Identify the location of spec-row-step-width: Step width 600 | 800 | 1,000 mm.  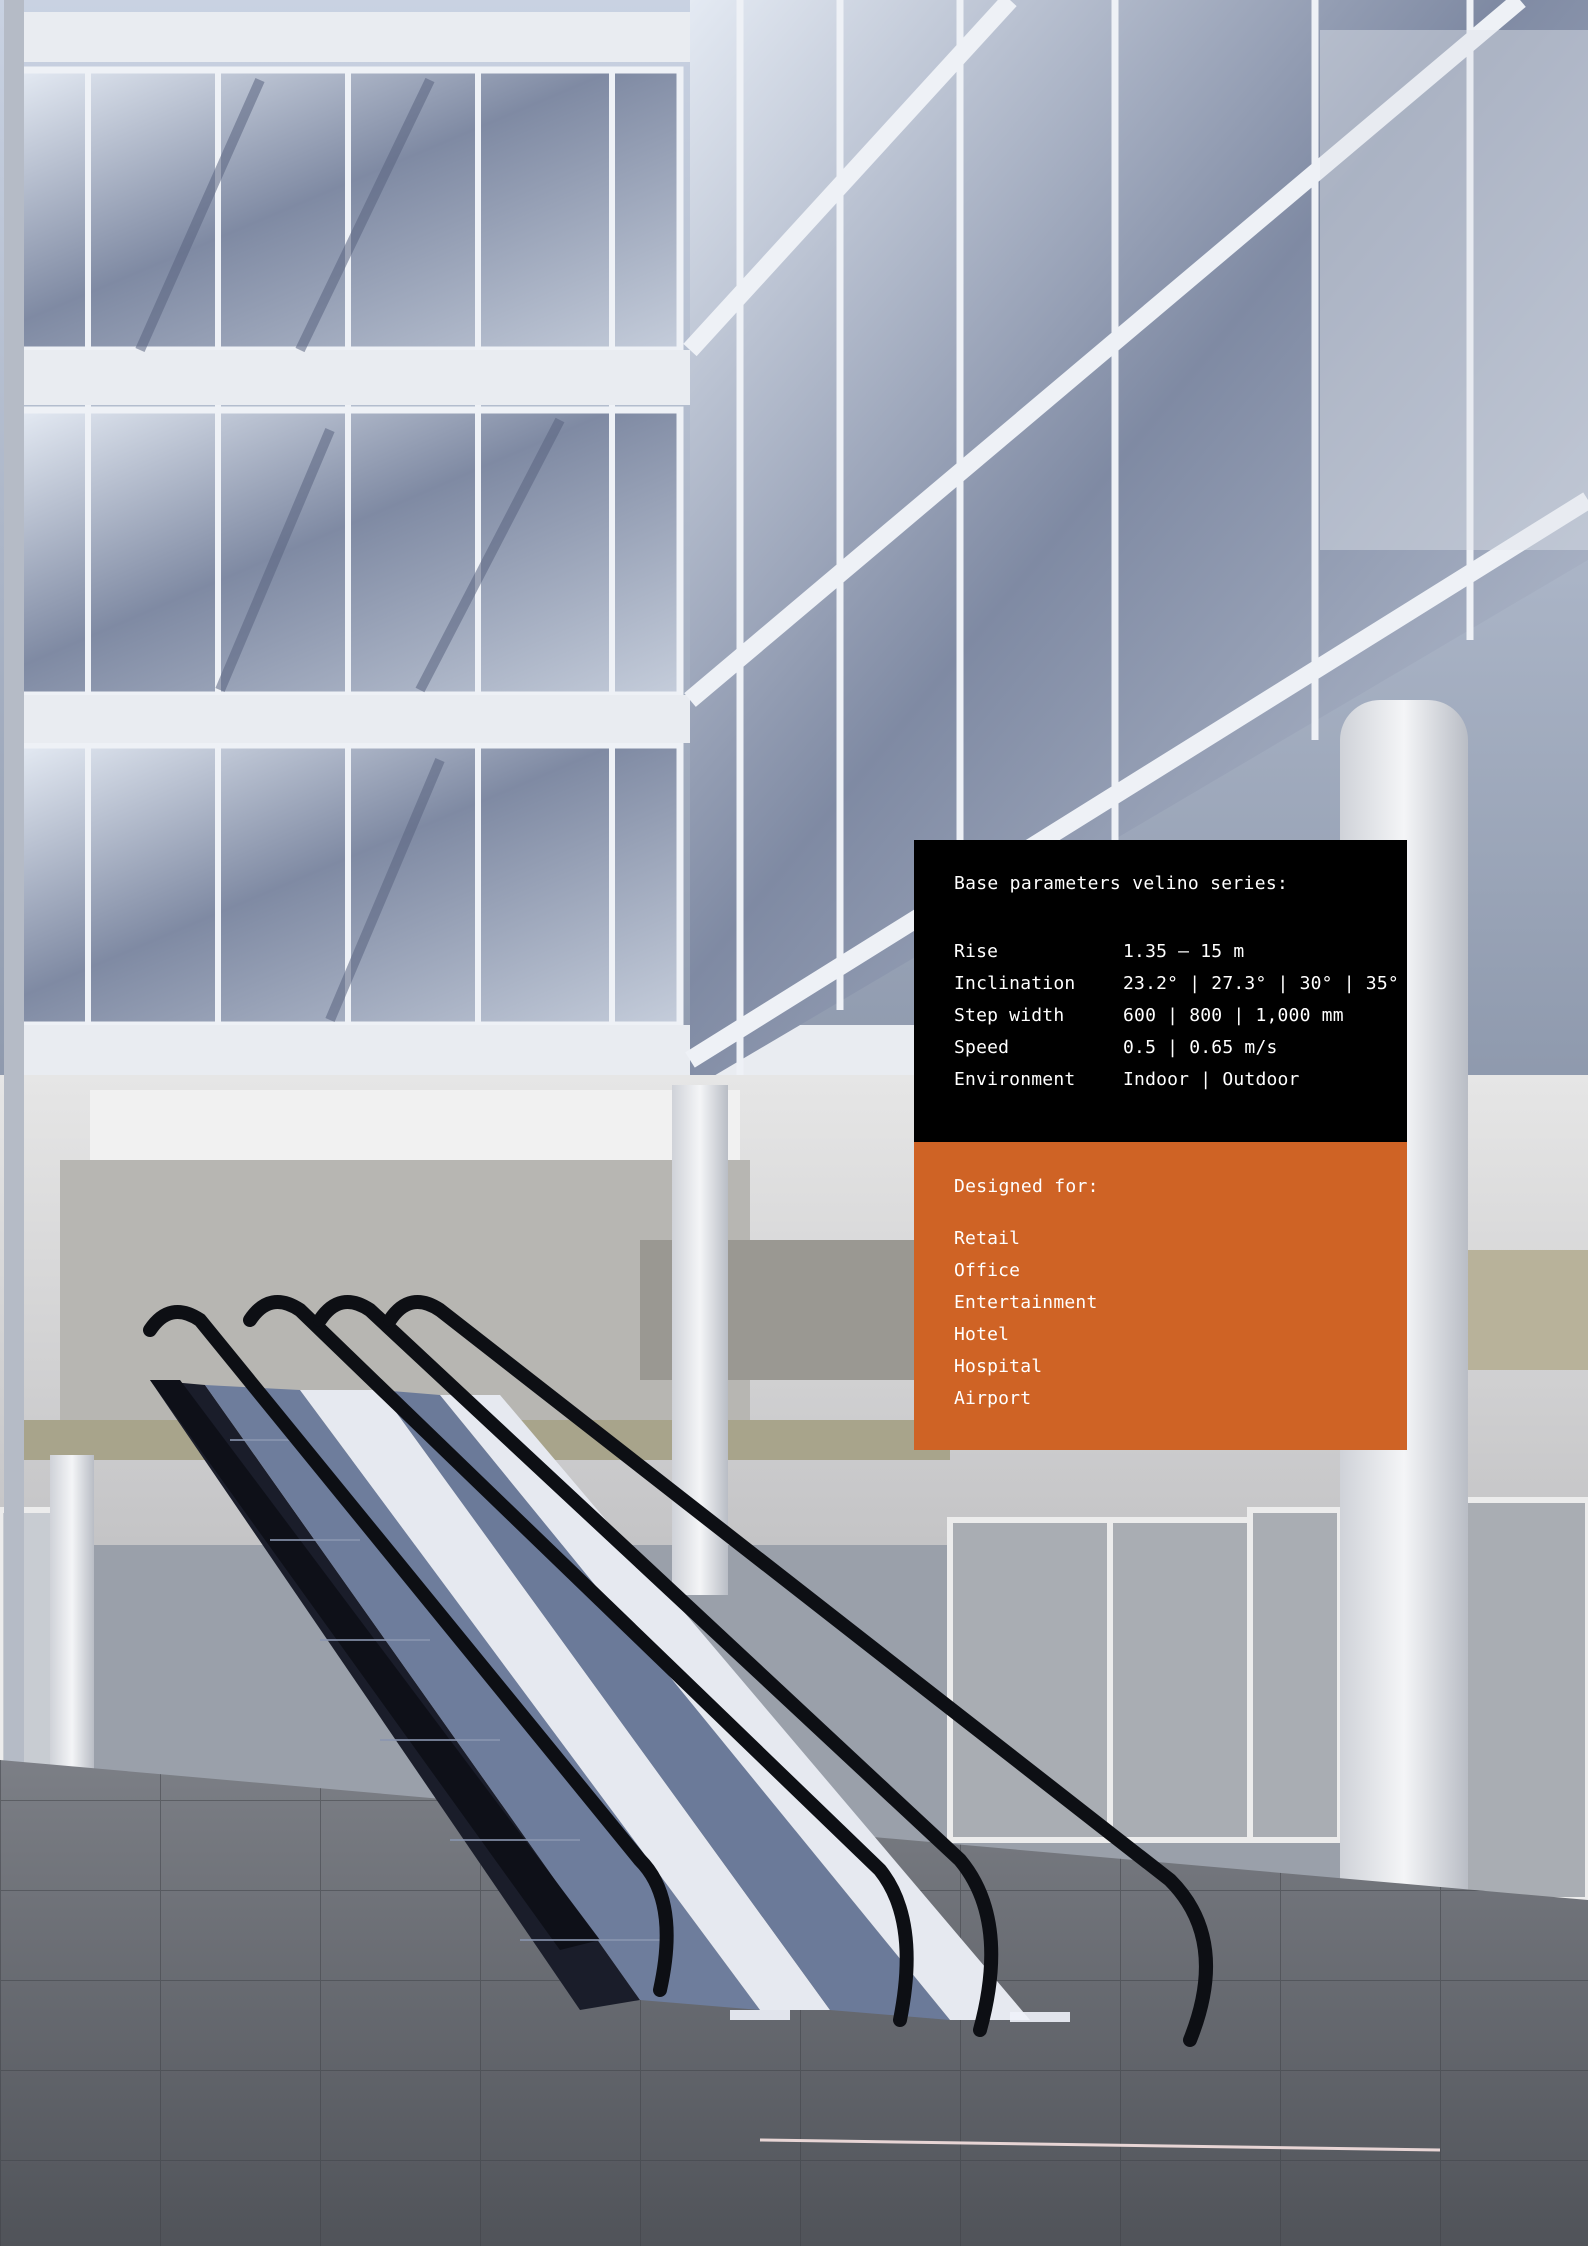
(1160, 1016).